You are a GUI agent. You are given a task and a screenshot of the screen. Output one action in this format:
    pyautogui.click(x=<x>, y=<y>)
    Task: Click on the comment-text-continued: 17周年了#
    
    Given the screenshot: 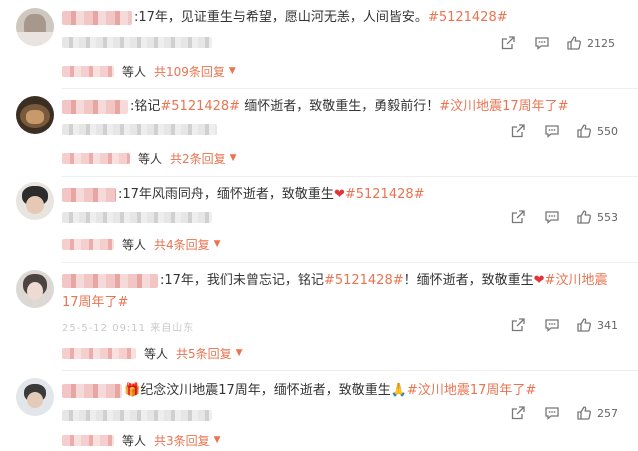 What is the action you would take?
    pyautogui.click(x=95, y=303)
    